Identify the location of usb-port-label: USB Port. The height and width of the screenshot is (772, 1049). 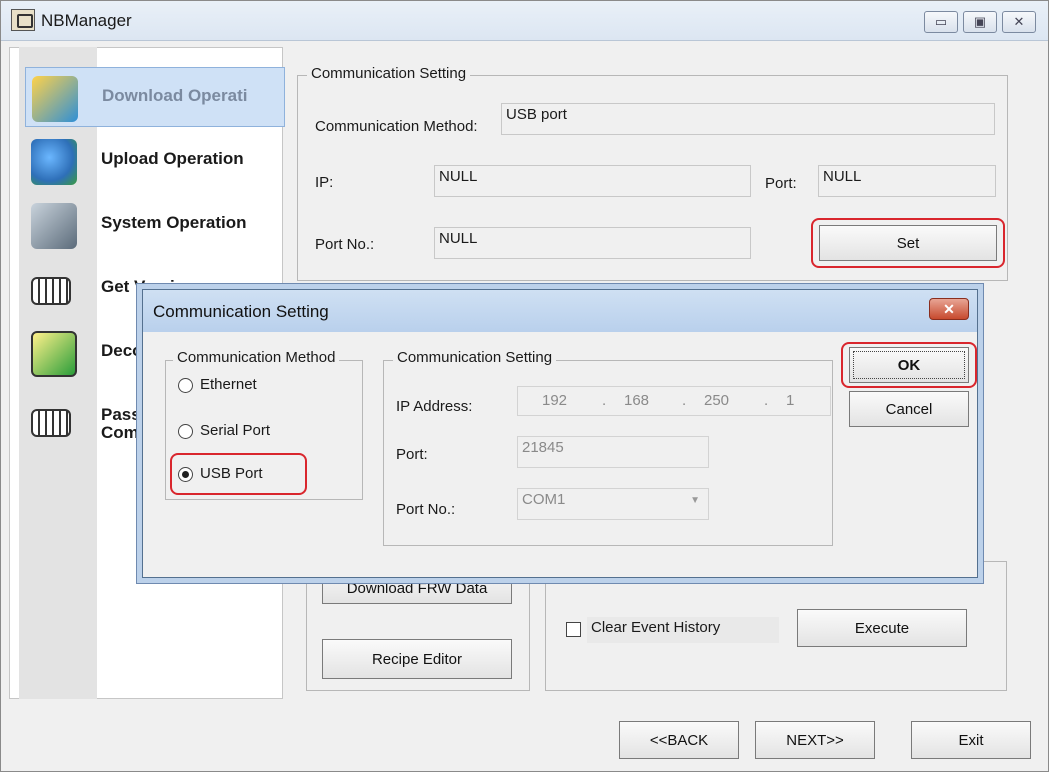
(231, 473).